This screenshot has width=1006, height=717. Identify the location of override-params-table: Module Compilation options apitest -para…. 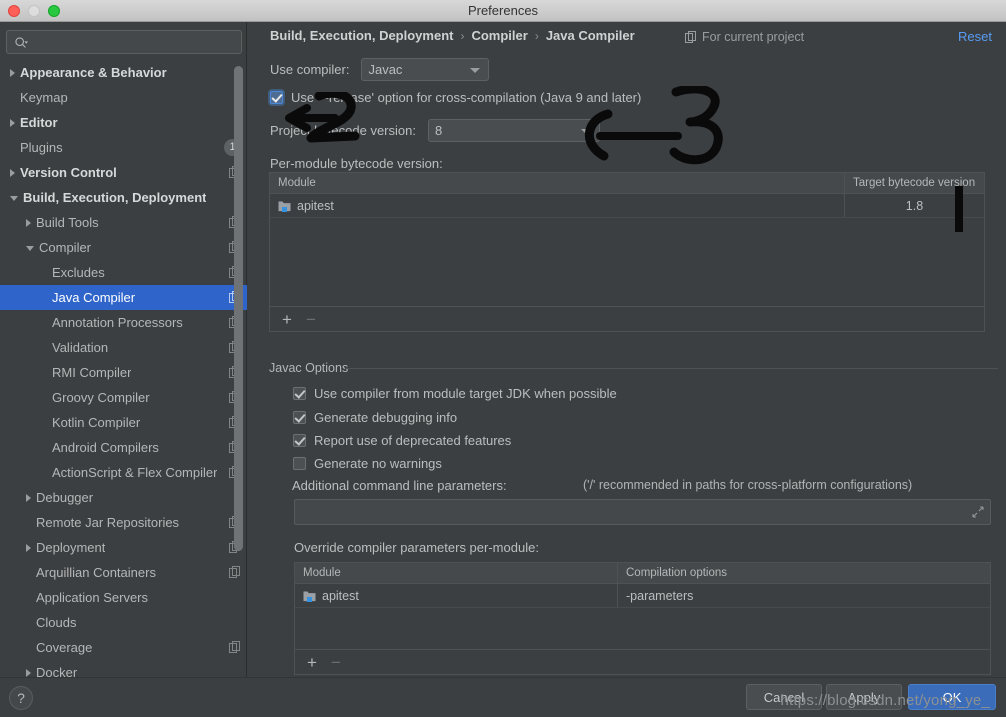
(642, 618).